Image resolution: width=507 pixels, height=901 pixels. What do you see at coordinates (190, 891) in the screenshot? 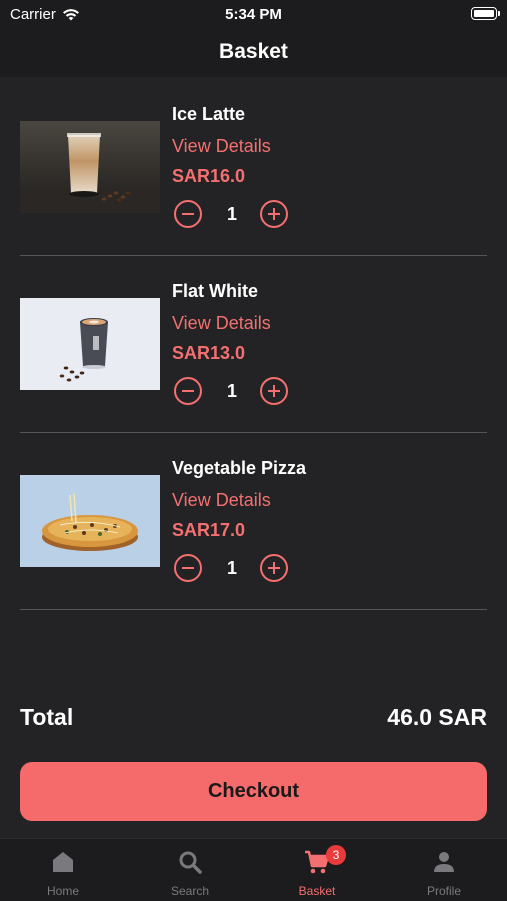
I see `tab-label: Search` at bounding box center [190, 891].